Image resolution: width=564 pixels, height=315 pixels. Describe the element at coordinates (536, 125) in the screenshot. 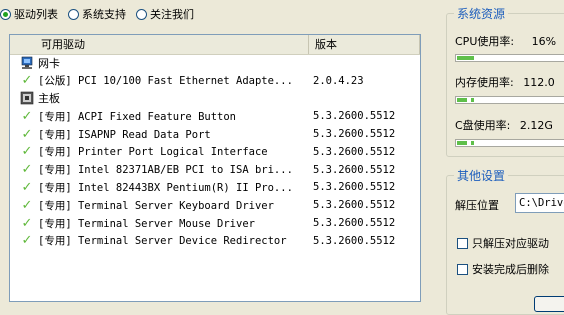

I see `disk-usage-value: 2.12G` at that location.